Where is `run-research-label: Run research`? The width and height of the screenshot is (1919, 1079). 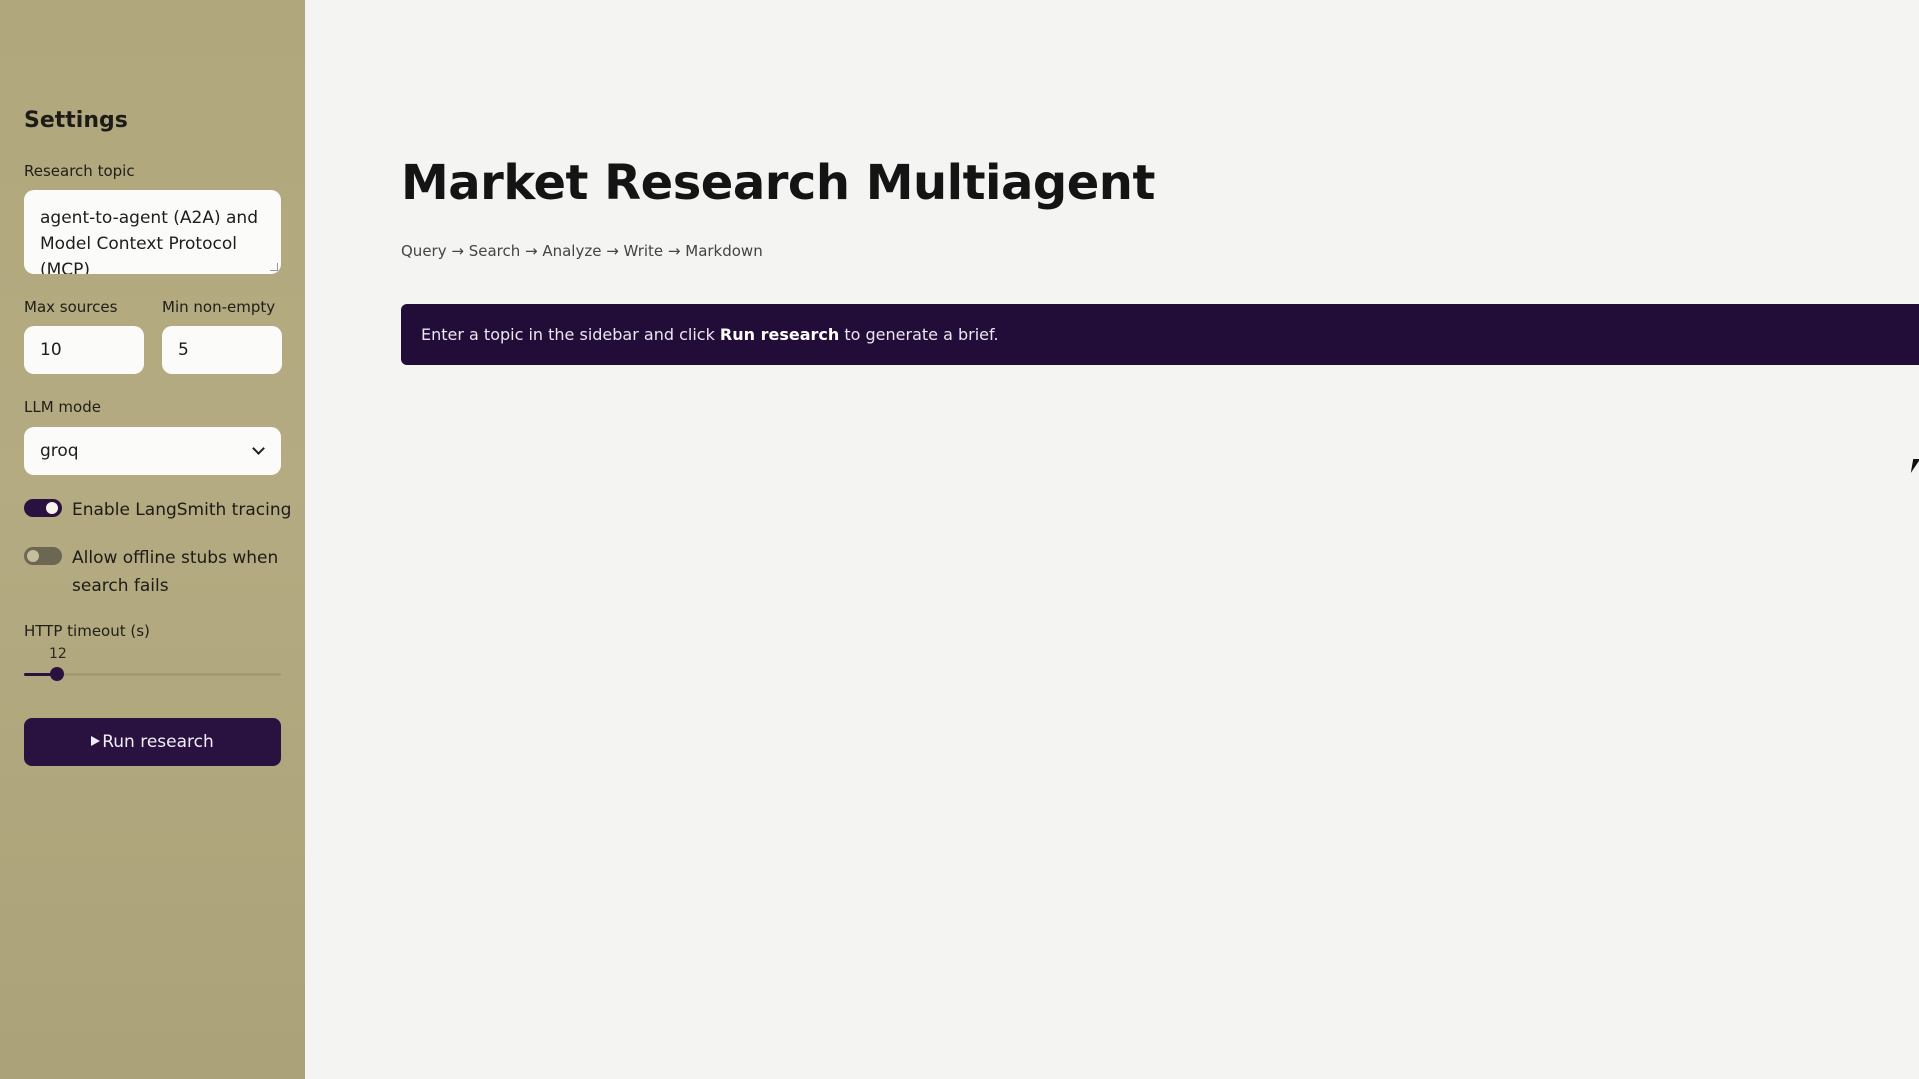
run-research-label: Run research is located at coordinates (158, 742).